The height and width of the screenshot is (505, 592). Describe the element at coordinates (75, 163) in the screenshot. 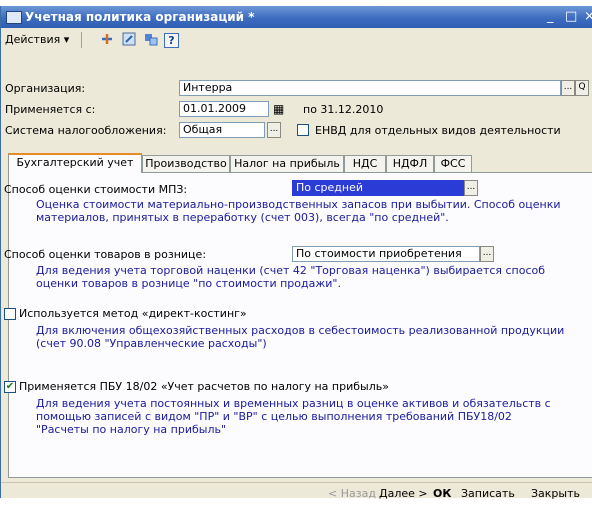

I see `tab-accounting: Бухгалтерский учет` at that location.